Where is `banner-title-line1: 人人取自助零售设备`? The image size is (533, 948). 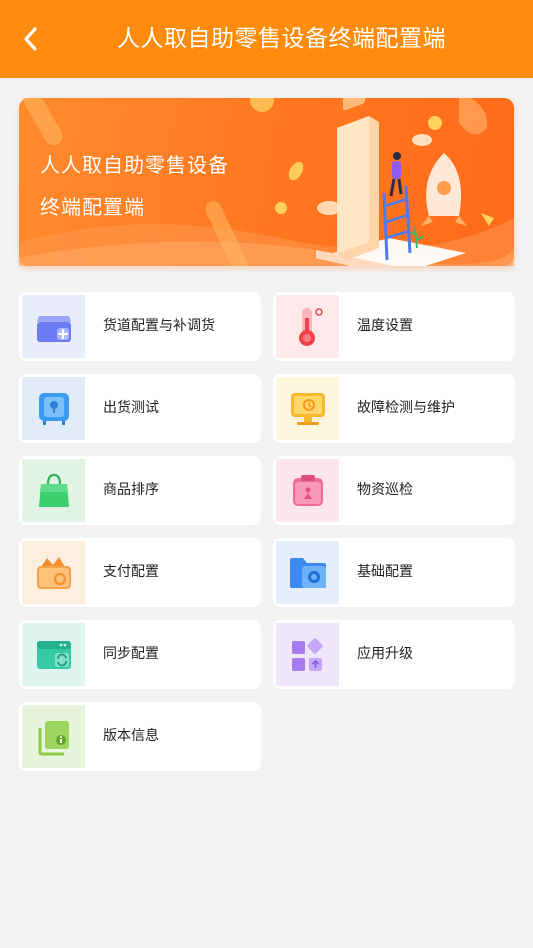
banner-title-line1: 人人取自助零售设备 is located at coordinates (134, 165).